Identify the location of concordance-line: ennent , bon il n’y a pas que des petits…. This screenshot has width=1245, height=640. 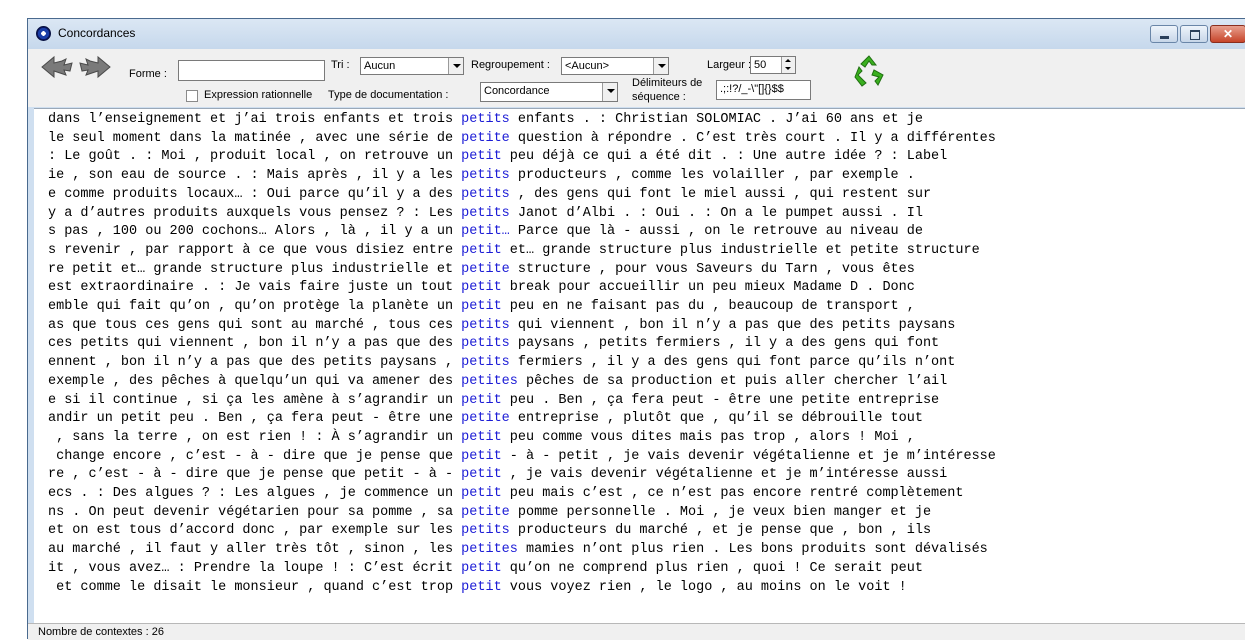
(501, 362).